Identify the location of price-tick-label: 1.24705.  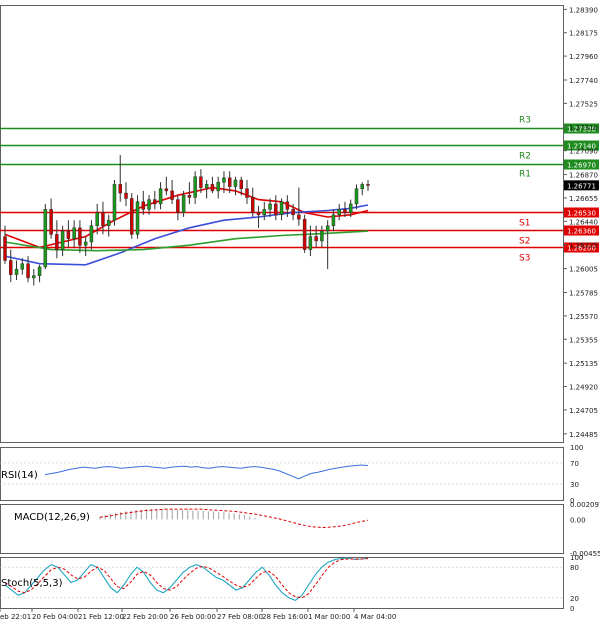
(583, 411).